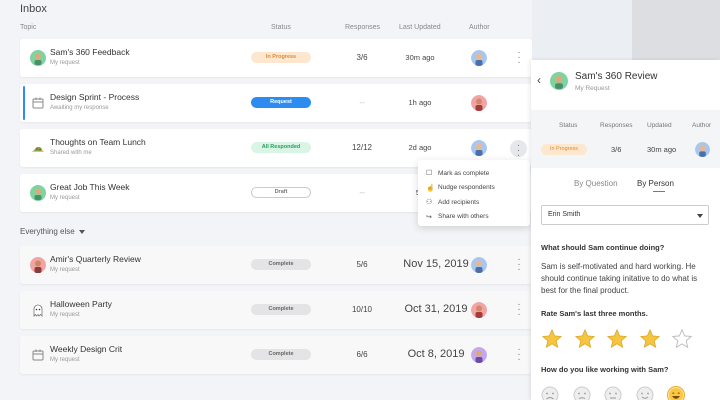 This screenshot has width=720, height=400. I want to click on column-responses: Responses, so click(363, 27).